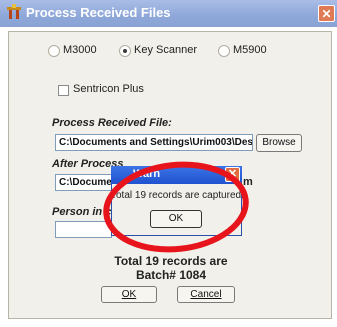 The height and width of the screenshot is (327, 337). I want to click on highlight-ellipse, so click(176, 207).